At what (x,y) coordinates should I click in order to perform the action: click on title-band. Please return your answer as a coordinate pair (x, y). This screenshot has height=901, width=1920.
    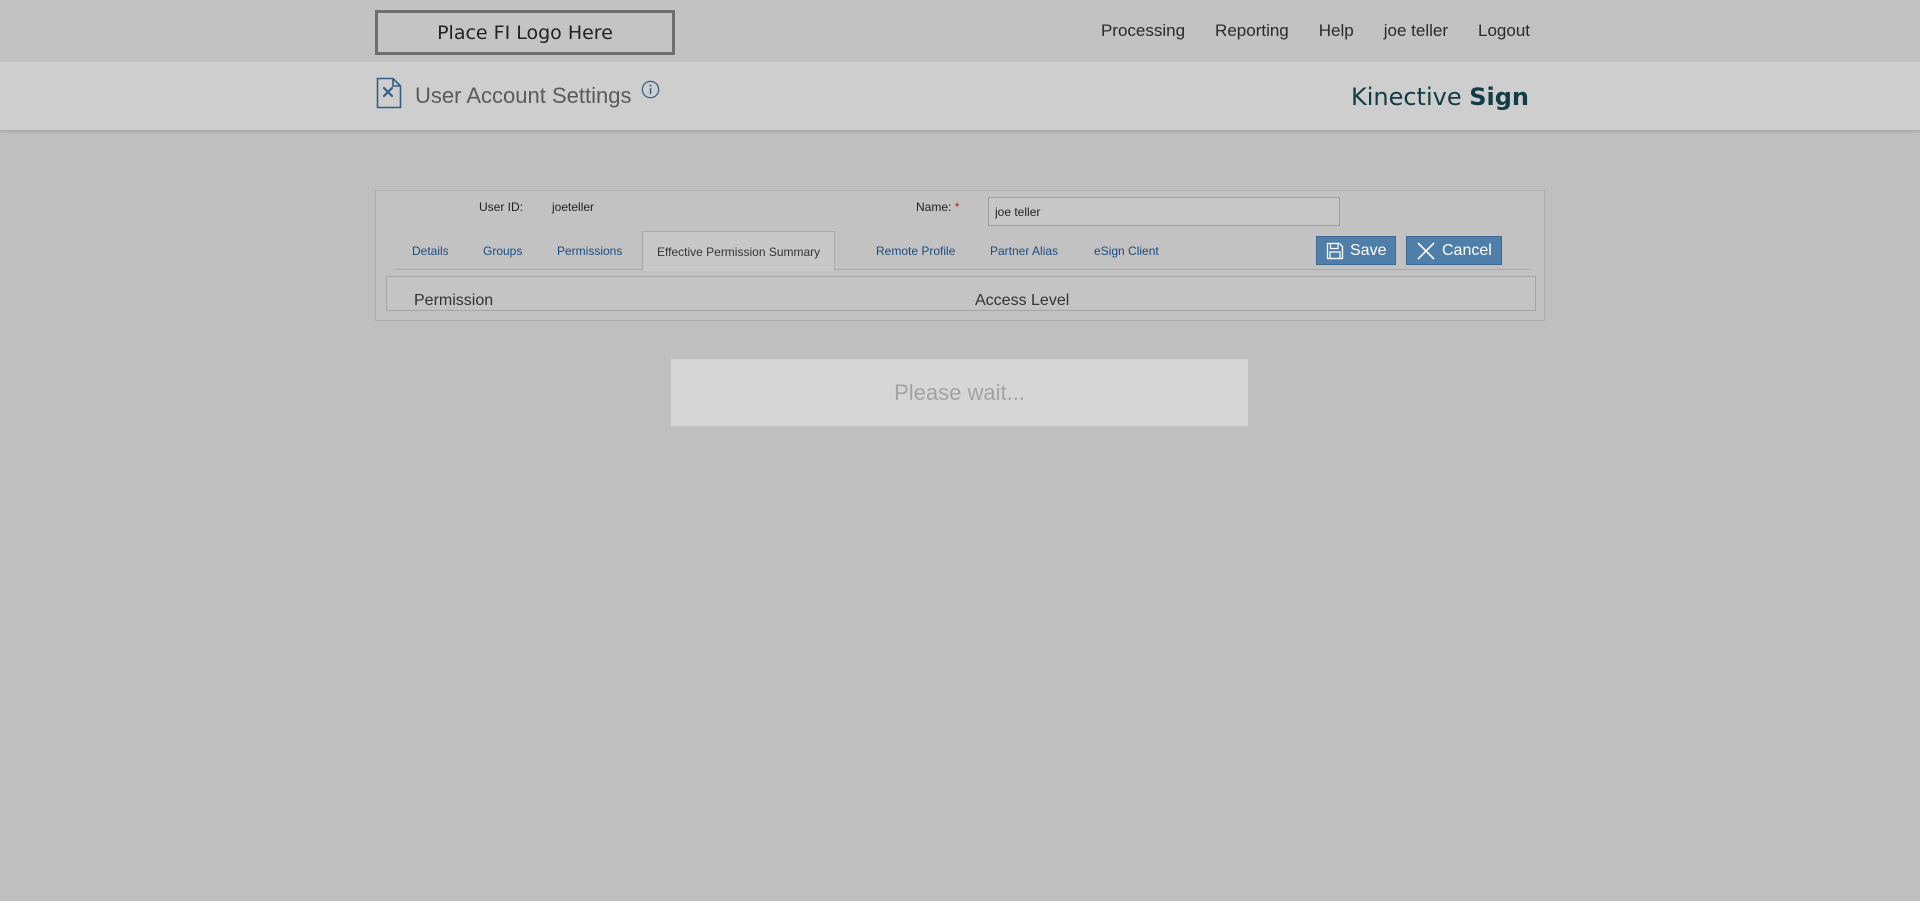
    Looking at the image, I should click on (960, 96).